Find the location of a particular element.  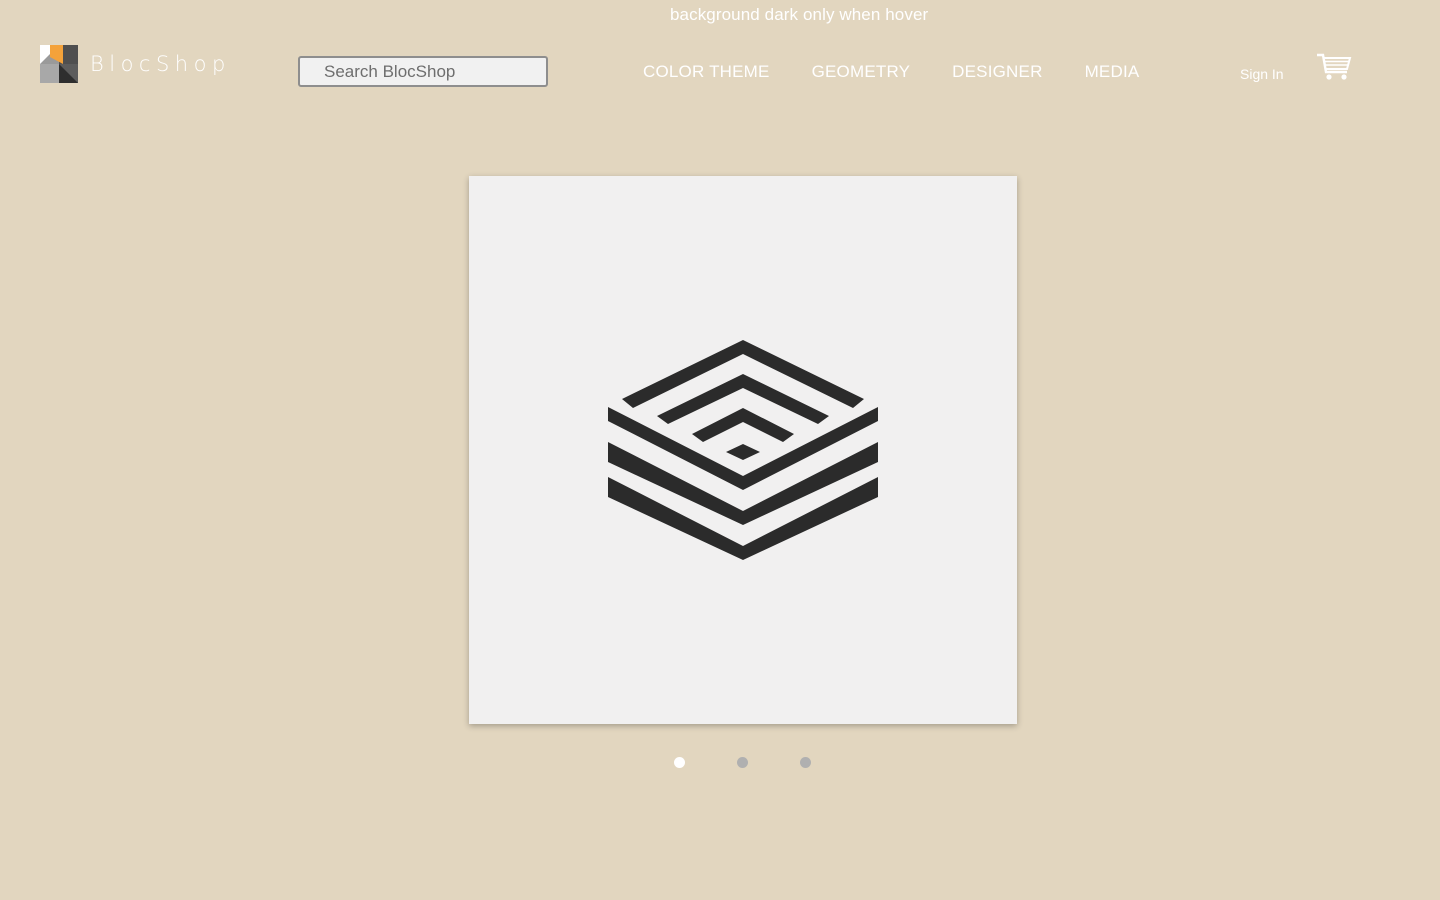

search-input is located at coordinates (423, 71).